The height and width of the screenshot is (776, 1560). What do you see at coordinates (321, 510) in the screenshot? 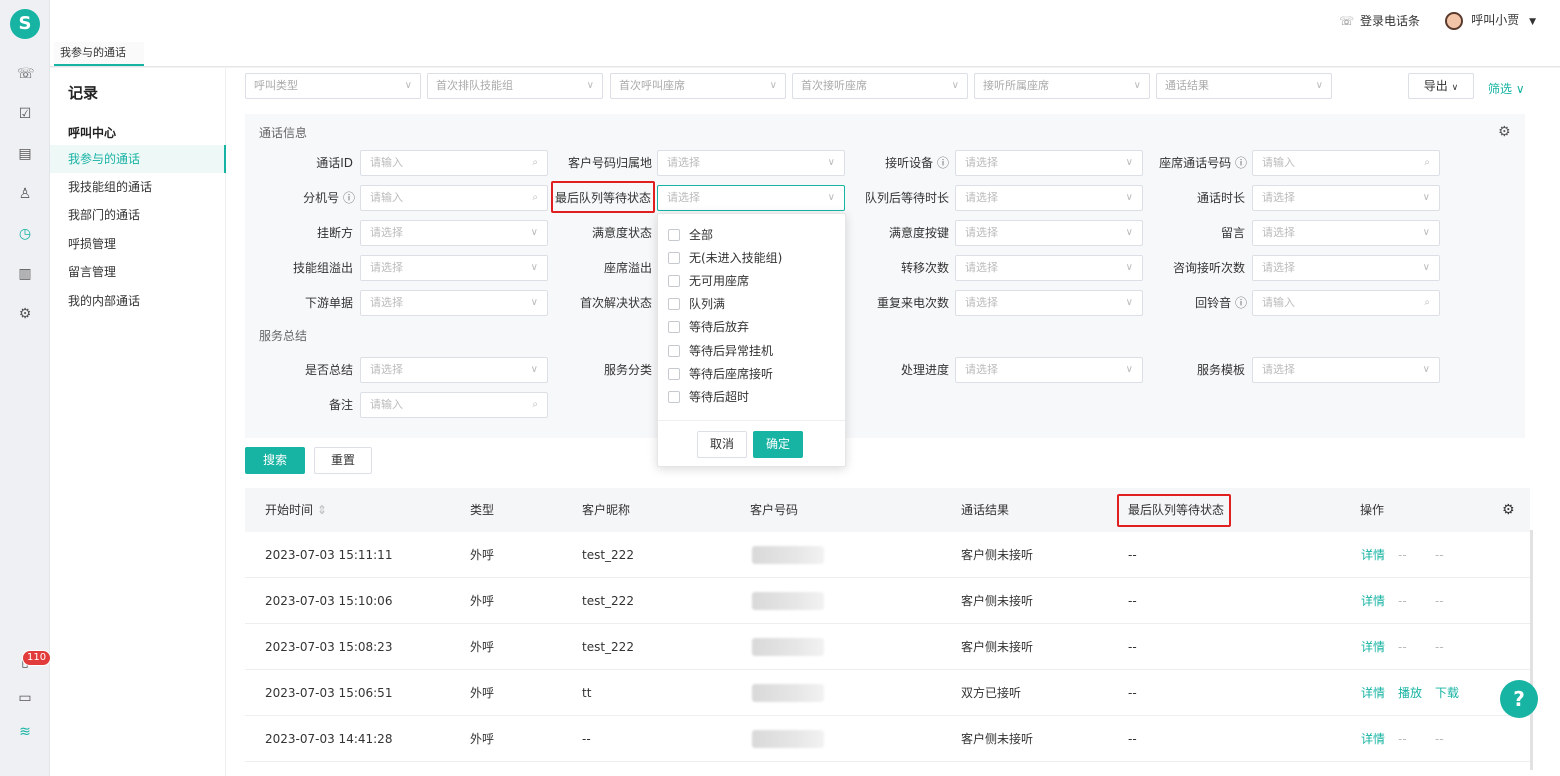
I see `sort-icon: ⇕` at bounding box center [321, 510].